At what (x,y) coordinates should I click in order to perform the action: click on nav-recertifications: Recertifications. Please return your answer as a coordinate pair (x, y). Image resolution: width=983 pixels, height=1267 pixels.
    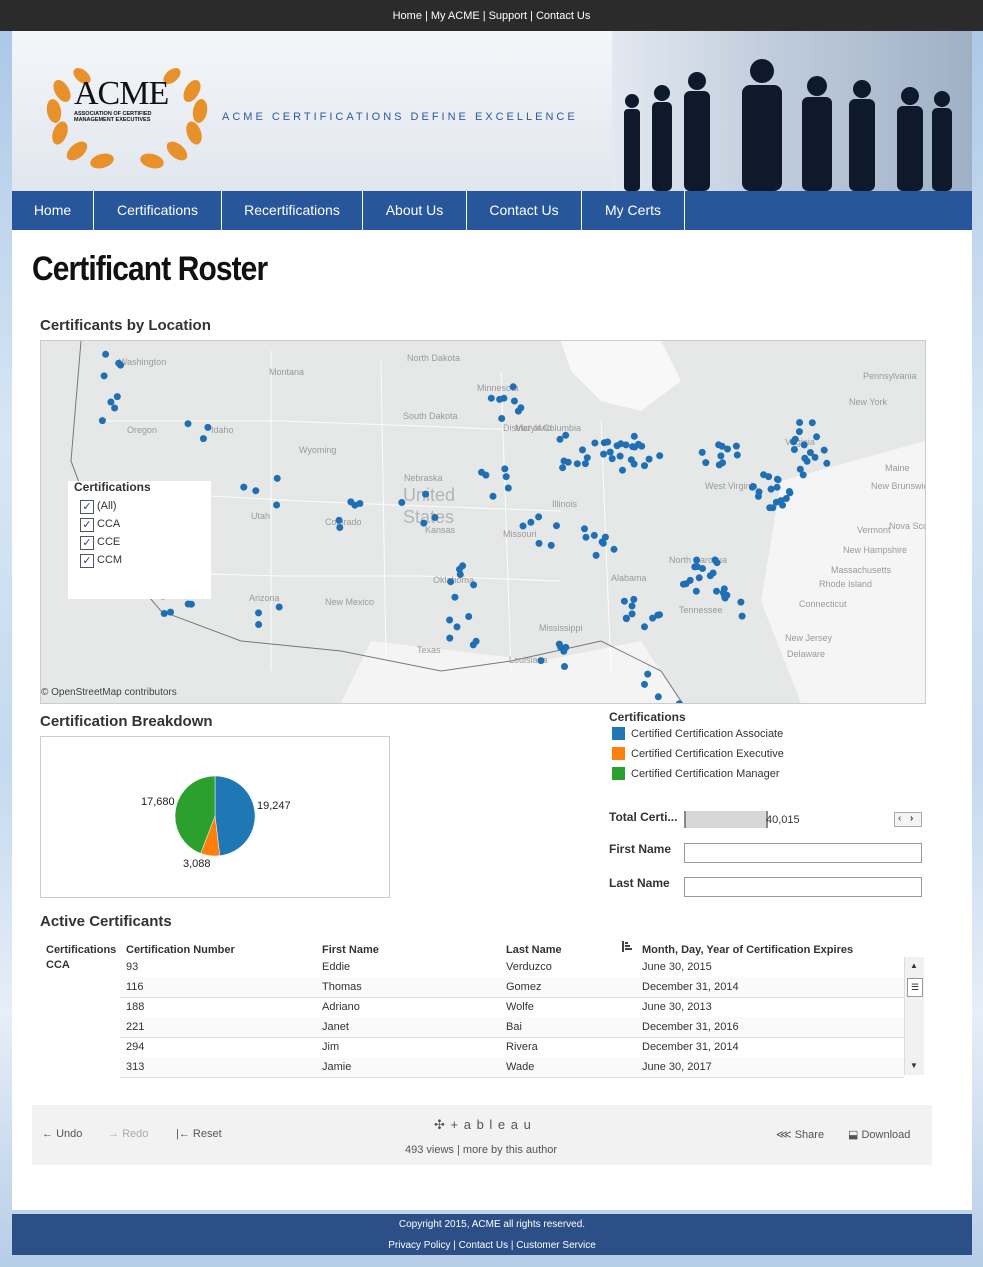
    Looking at the image, I should click on (292, 210).